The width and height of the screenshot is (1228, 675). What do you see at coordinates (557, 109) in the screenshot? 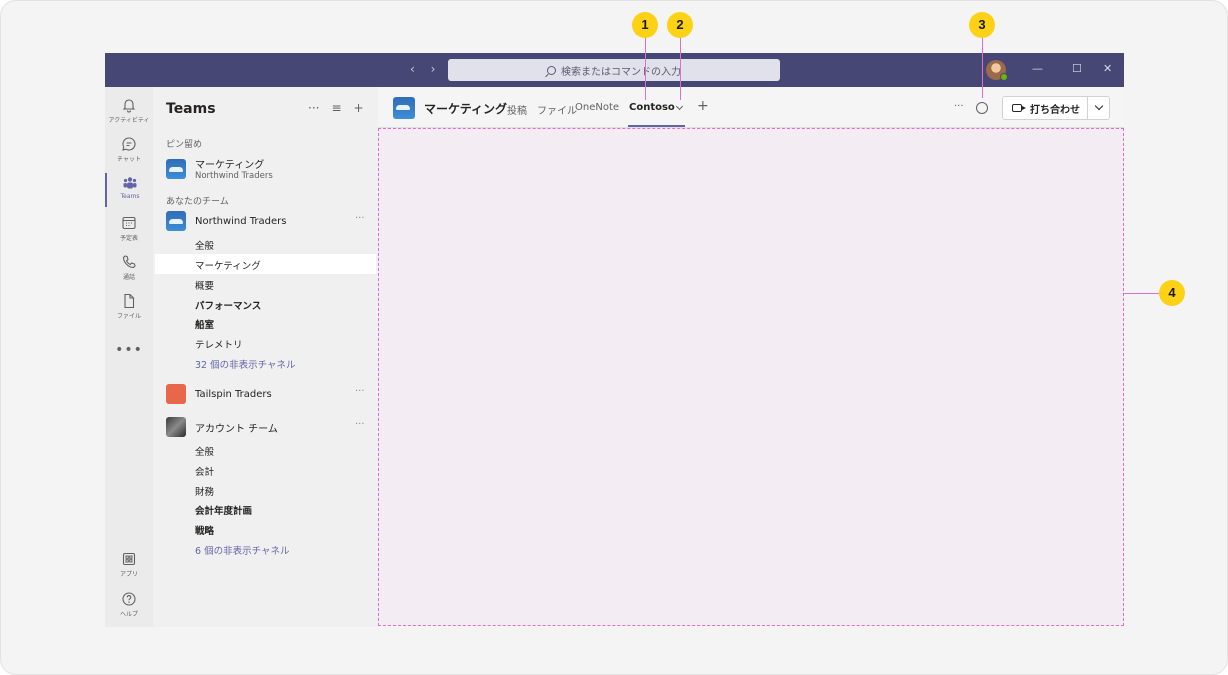
I see `tab-files: ファイル` at bounding box center [557, 109].